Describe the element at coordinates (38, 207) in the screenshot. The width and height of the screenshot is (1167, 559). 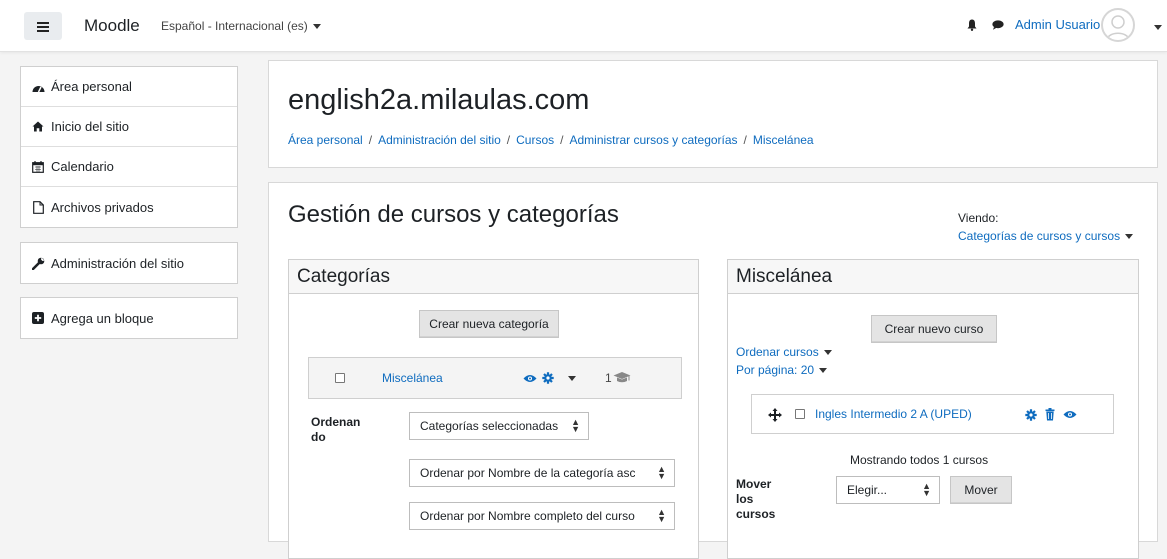
I see `file-icon` at that location.